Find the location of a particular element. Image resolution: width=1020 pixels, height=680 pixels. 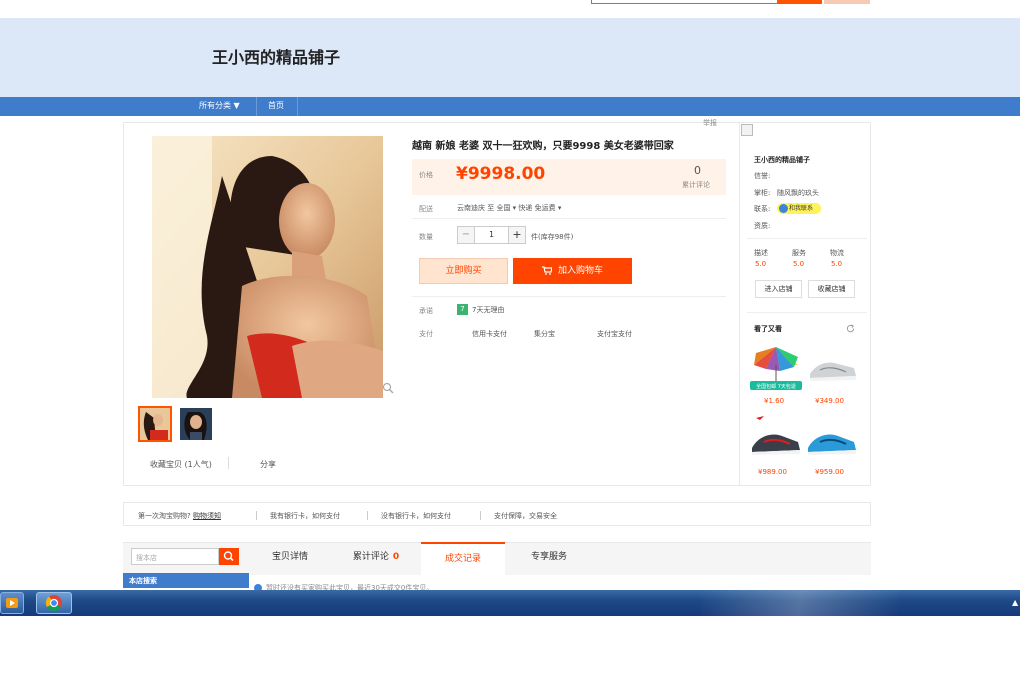

add-to-cart-label: 加入购物车 is located at coordinates (580, 271).